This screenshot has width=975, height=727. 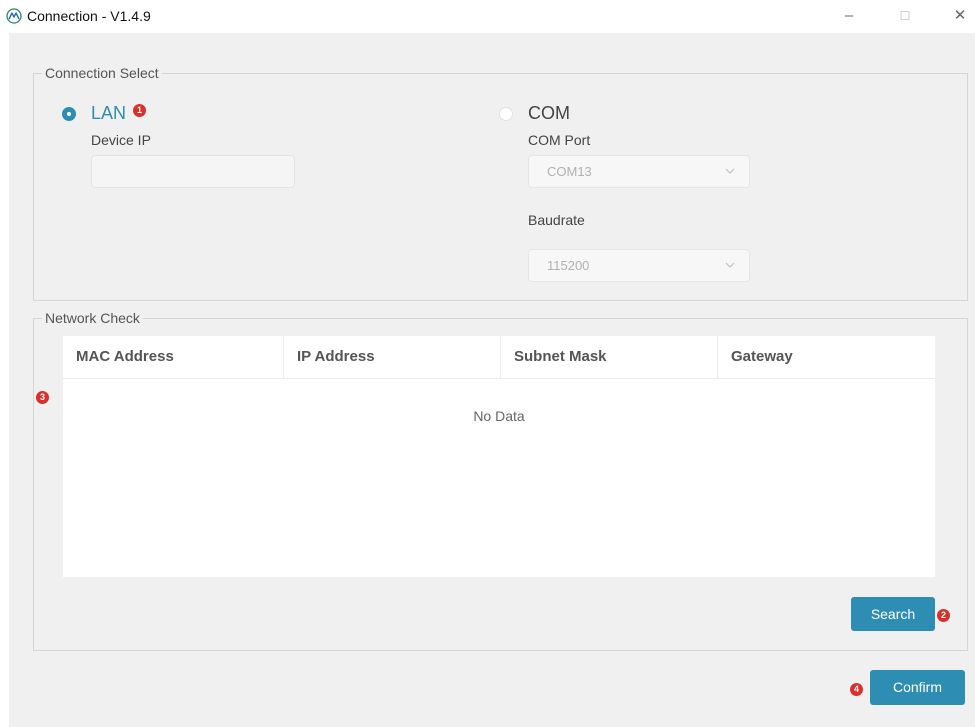 I want to click on column-header-subnet: Subnet Mask, so click(x=608, y=357).